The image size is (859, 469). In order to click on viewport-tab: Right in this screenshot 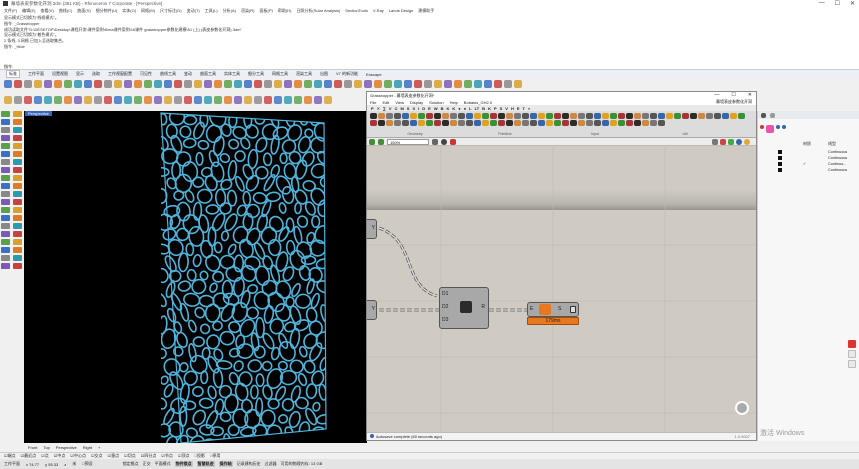, I will do `click(87, 447)`.